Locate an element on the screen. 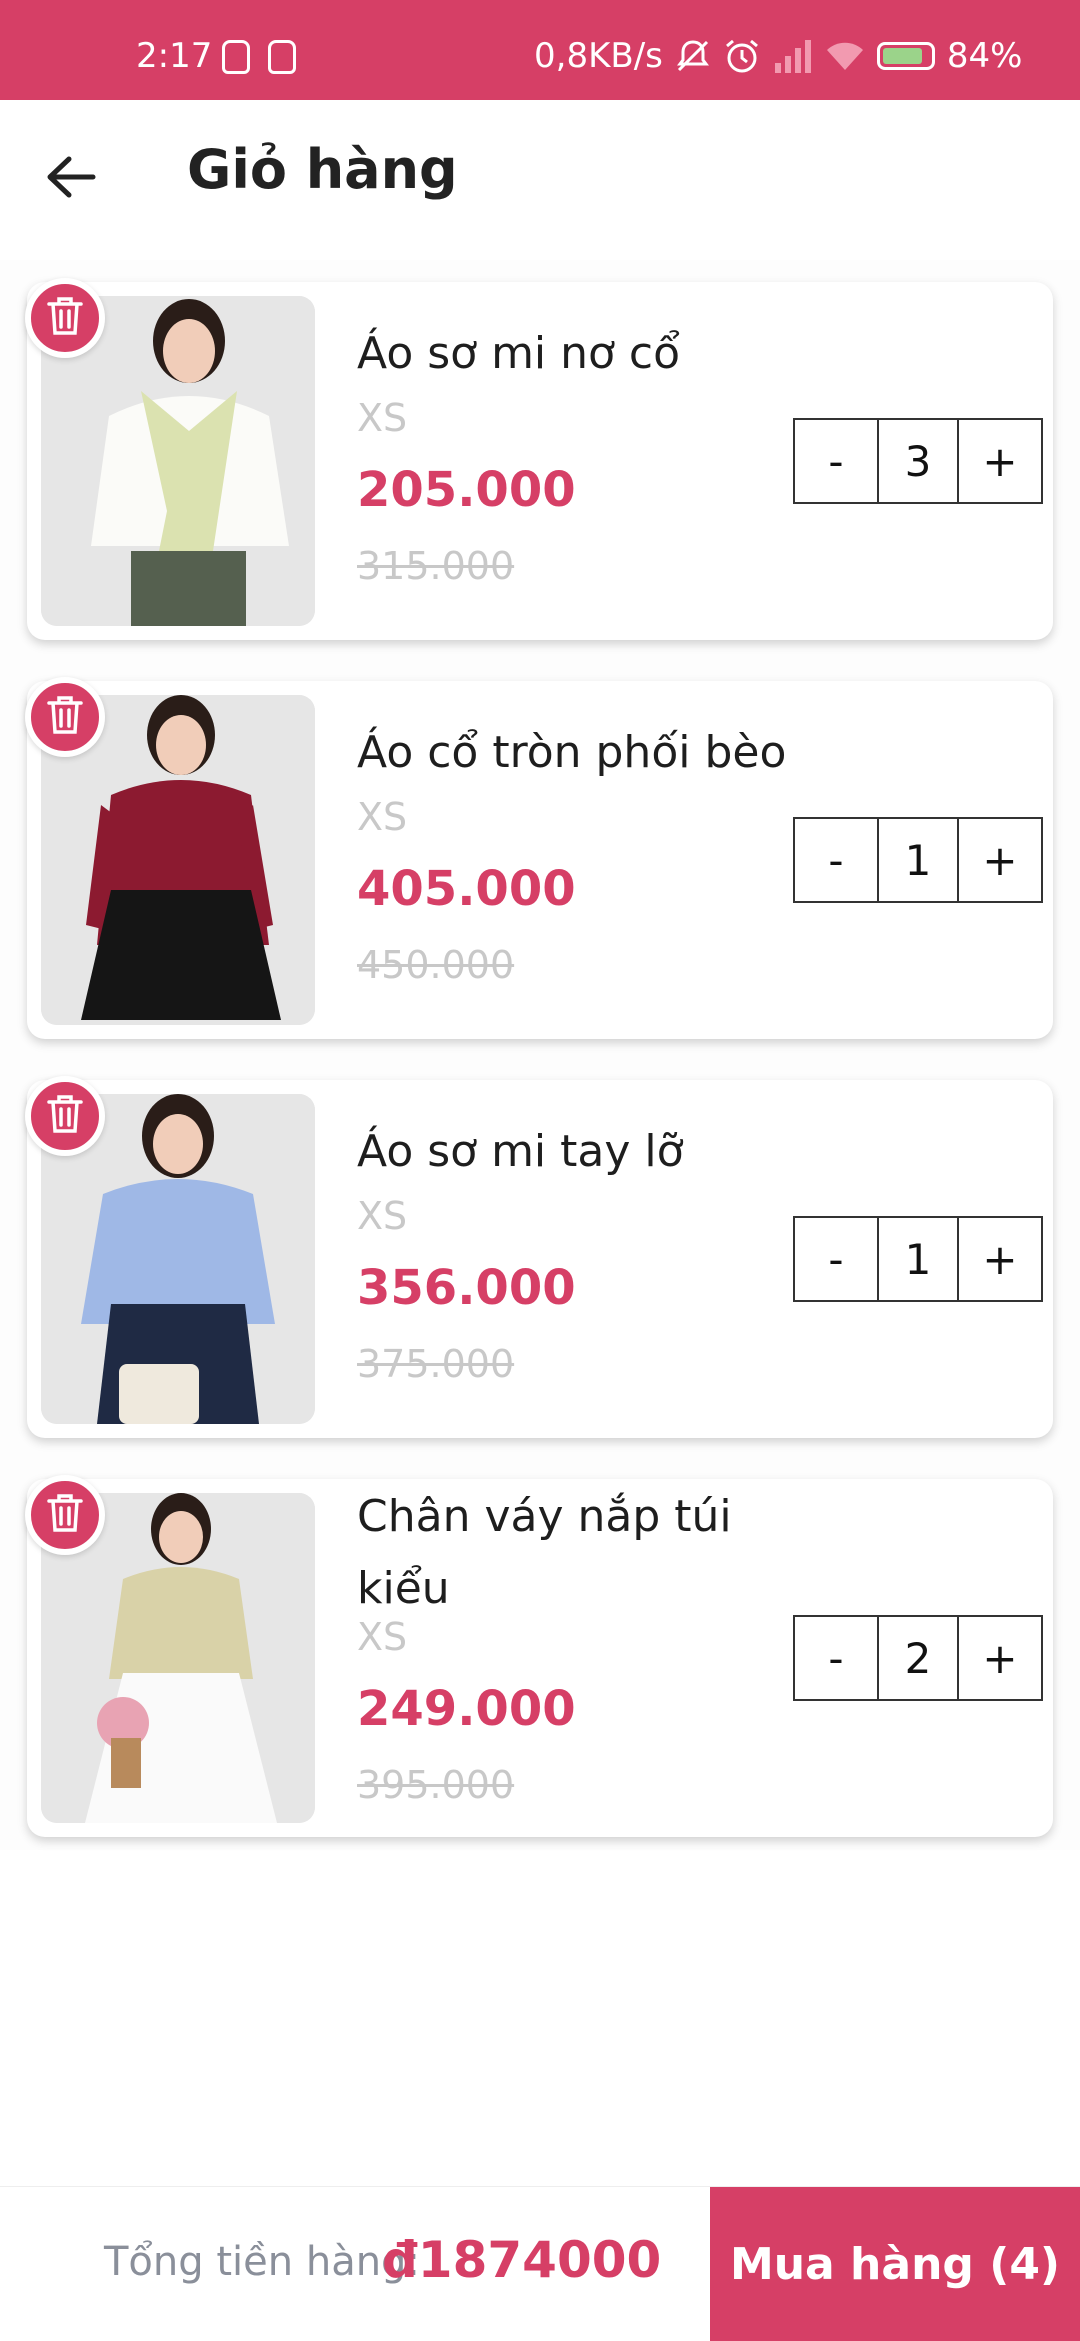 The height and width of the screenshot is (2341, 1080). product-name: Chân váy nắp túi kiểu is located at coordinates (544, 1552).